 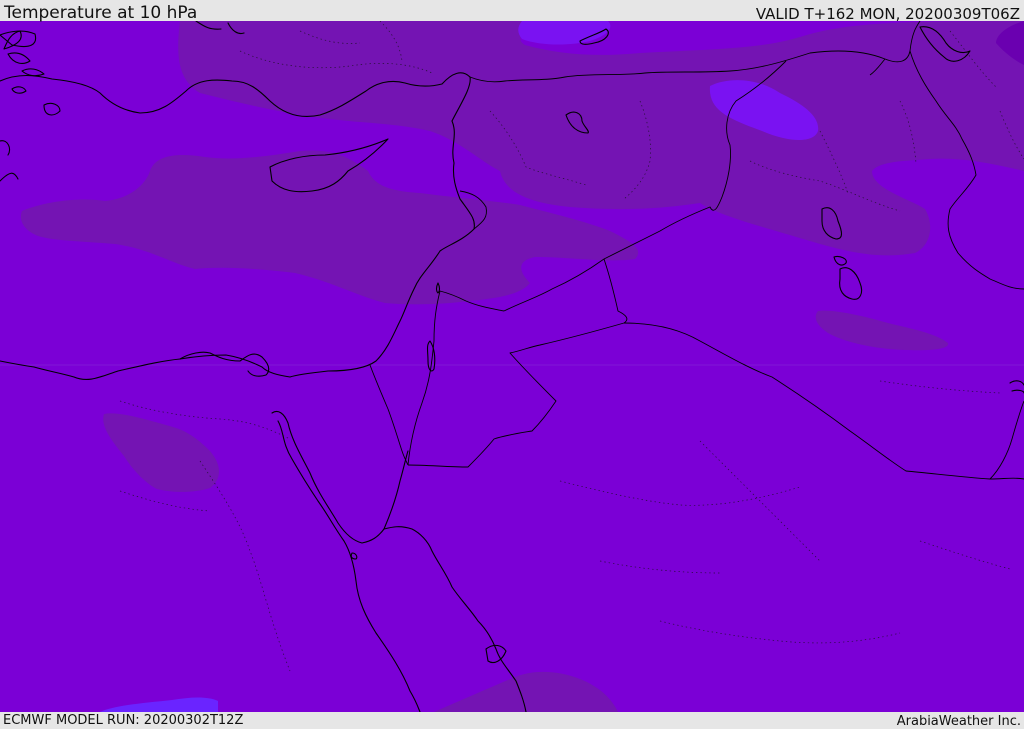 I want to click on map-title: Temperature at 10 hPa, so click(x=101, y=13).